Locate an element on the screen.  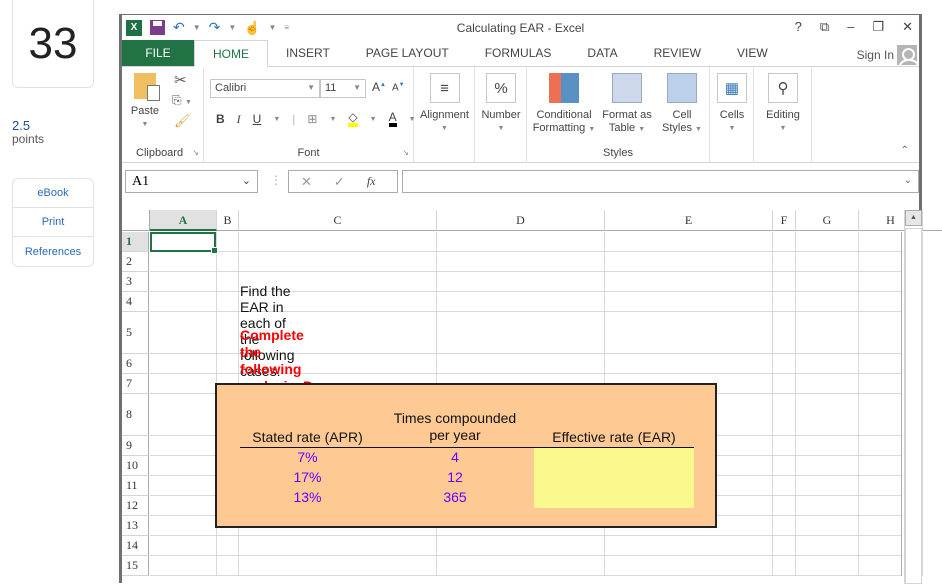
borders-icon: ⊞ is located at coordinates (312, 119).